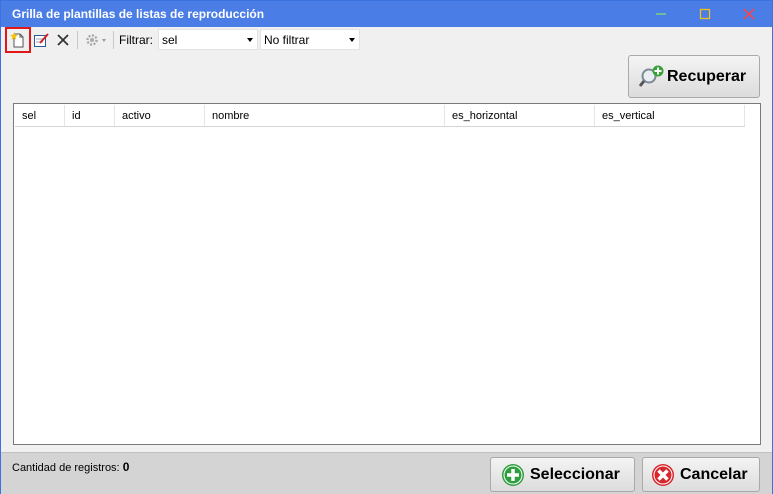 The height and width of the screenshot is (494, 773). I want to click on seleccionar-button: Seleccionar, so click(562, 474).